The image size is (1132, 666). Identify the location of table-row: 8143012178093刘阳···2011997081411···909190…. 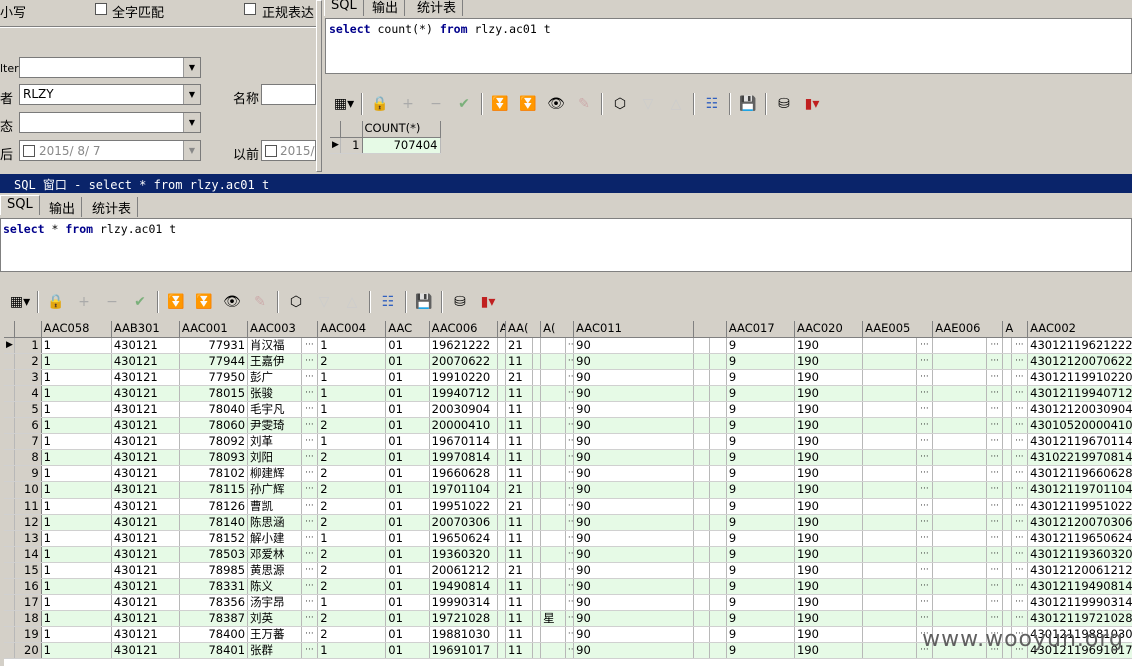
(568, 458).